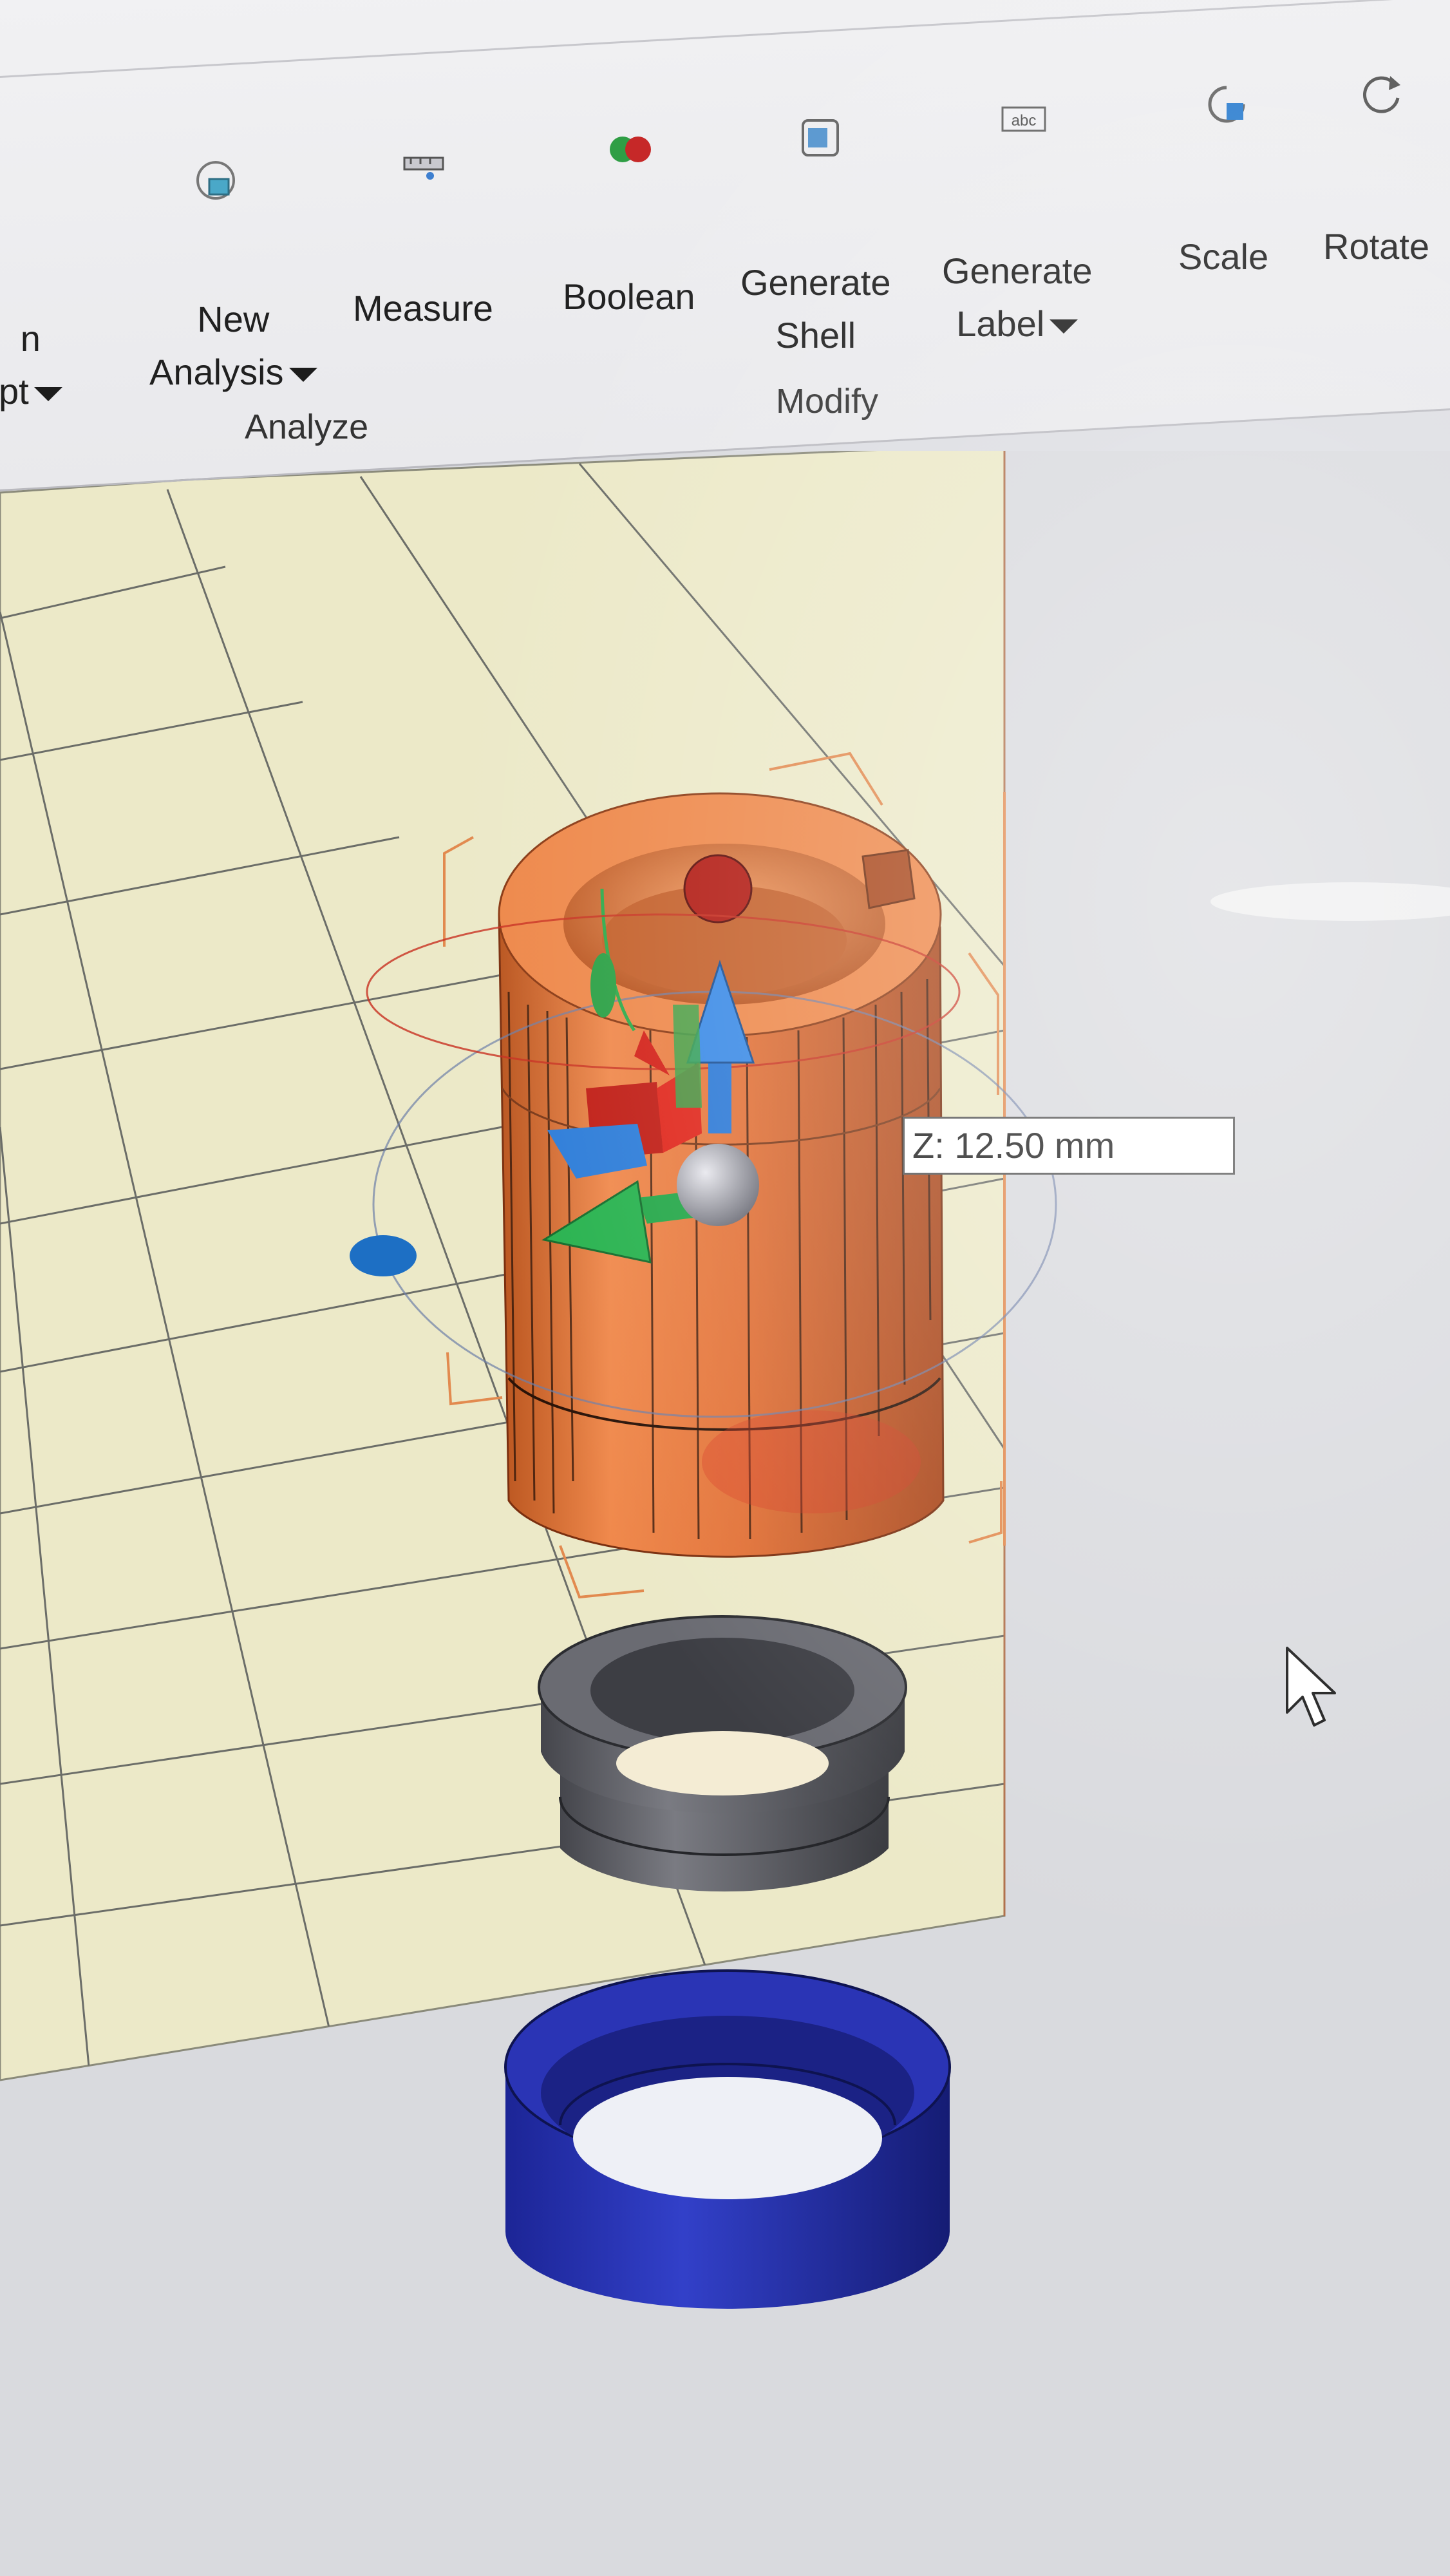 The width and height of the screenshot is (1450, 2576). I want to click on rotate-icon, so click(1381, 95).